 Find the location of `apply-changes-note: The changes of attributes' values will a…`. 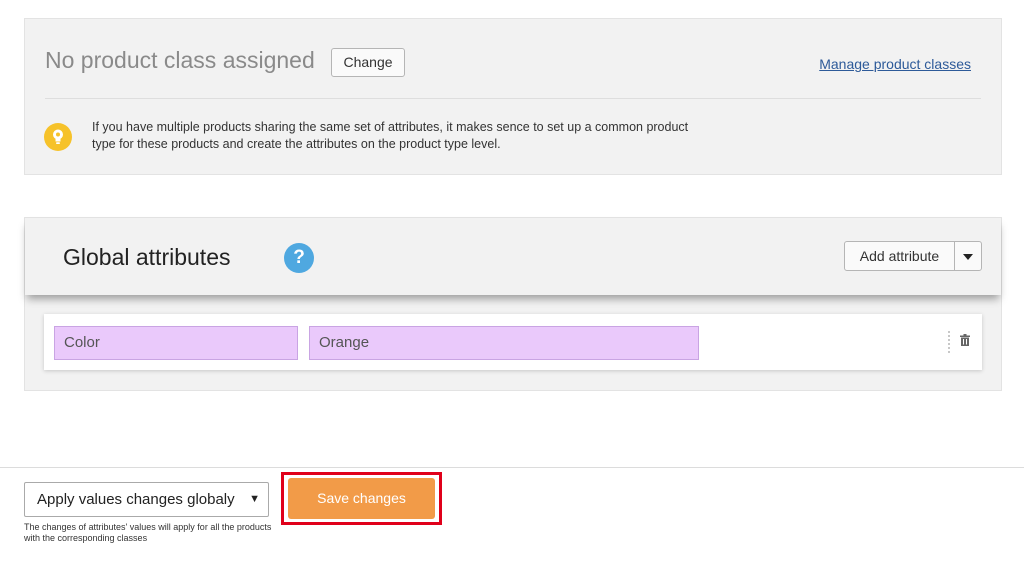

apply-changes-note: The changes of attributes' values will a… is located at coordinates (148, 532).